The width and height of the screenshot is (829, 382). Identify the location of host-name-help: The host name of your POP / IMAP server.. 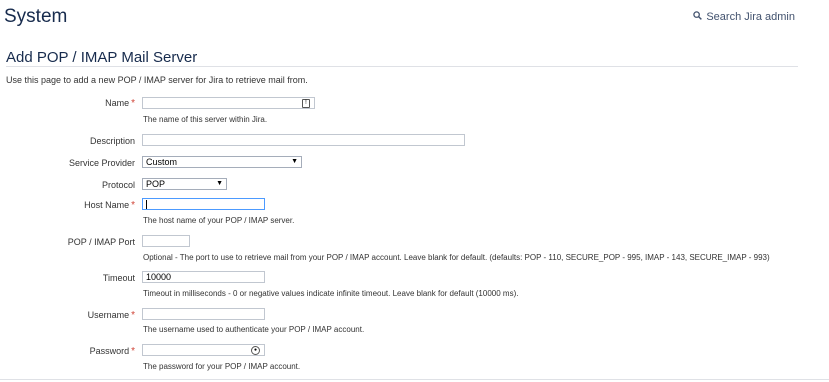
(219, 220).